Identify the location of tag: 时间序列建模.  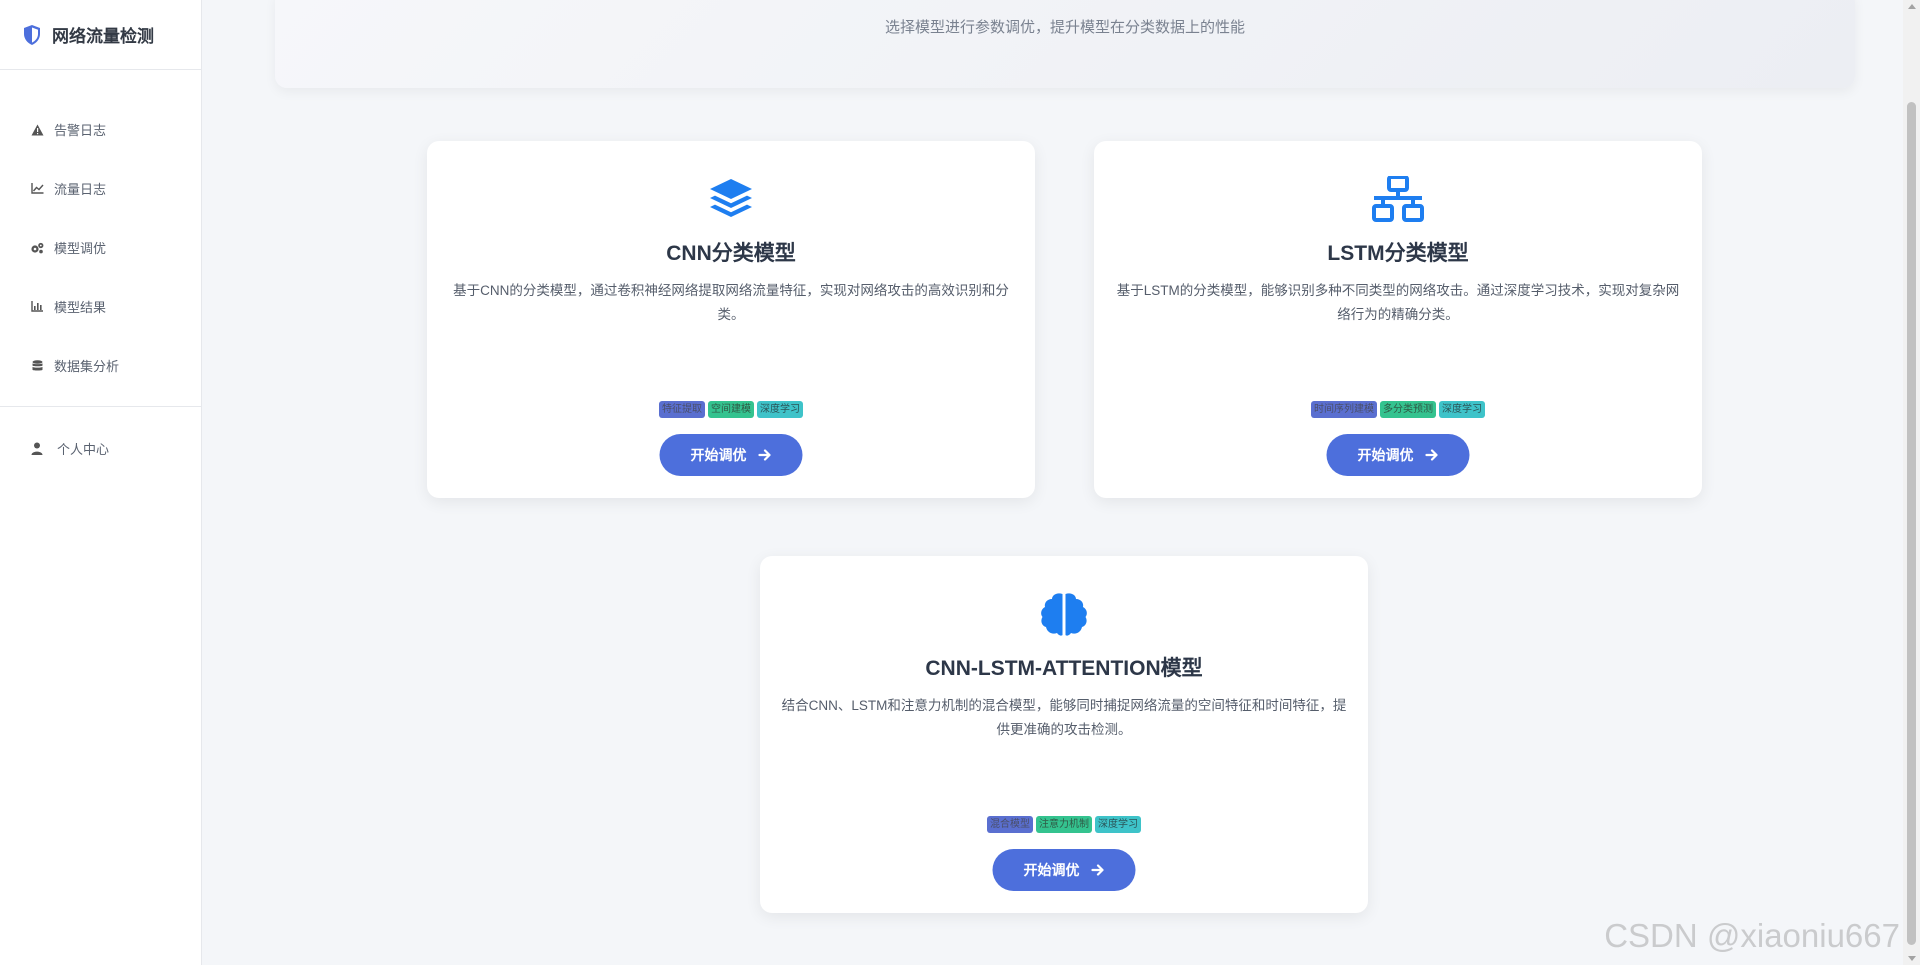
(1344, 409).